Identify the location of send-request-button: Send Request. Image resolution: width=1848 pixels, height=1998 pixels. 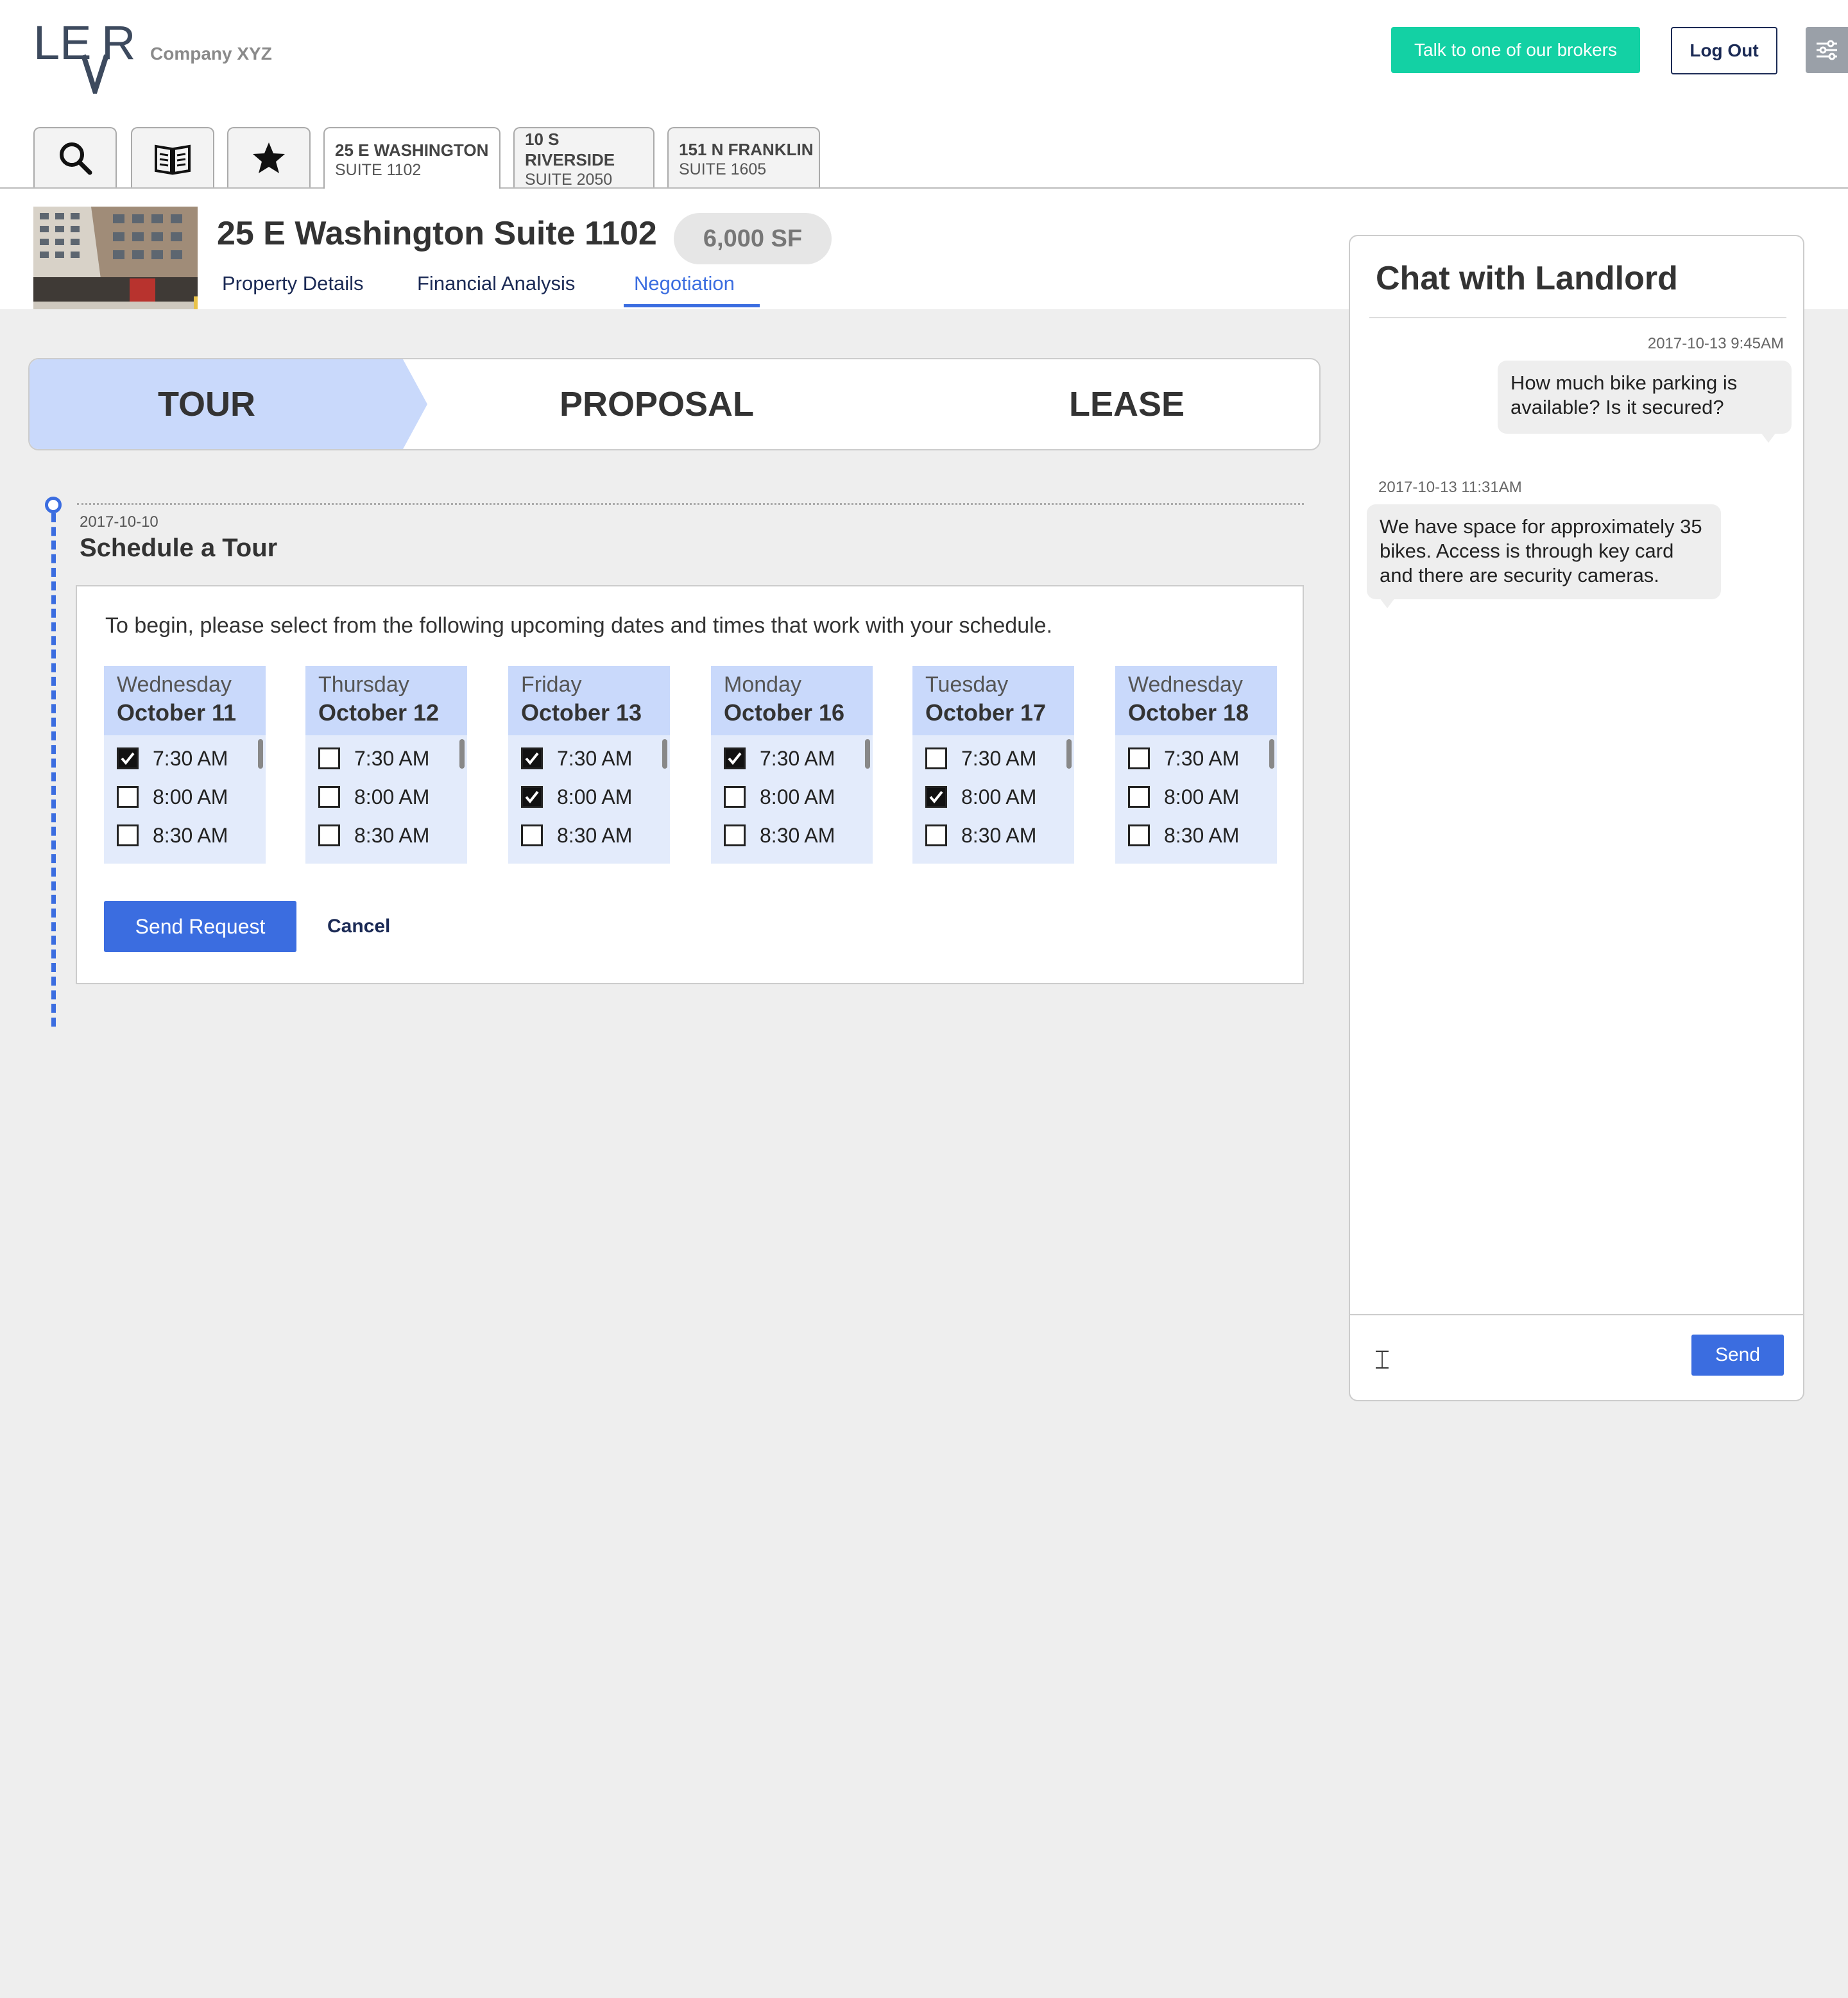
(200, 926).